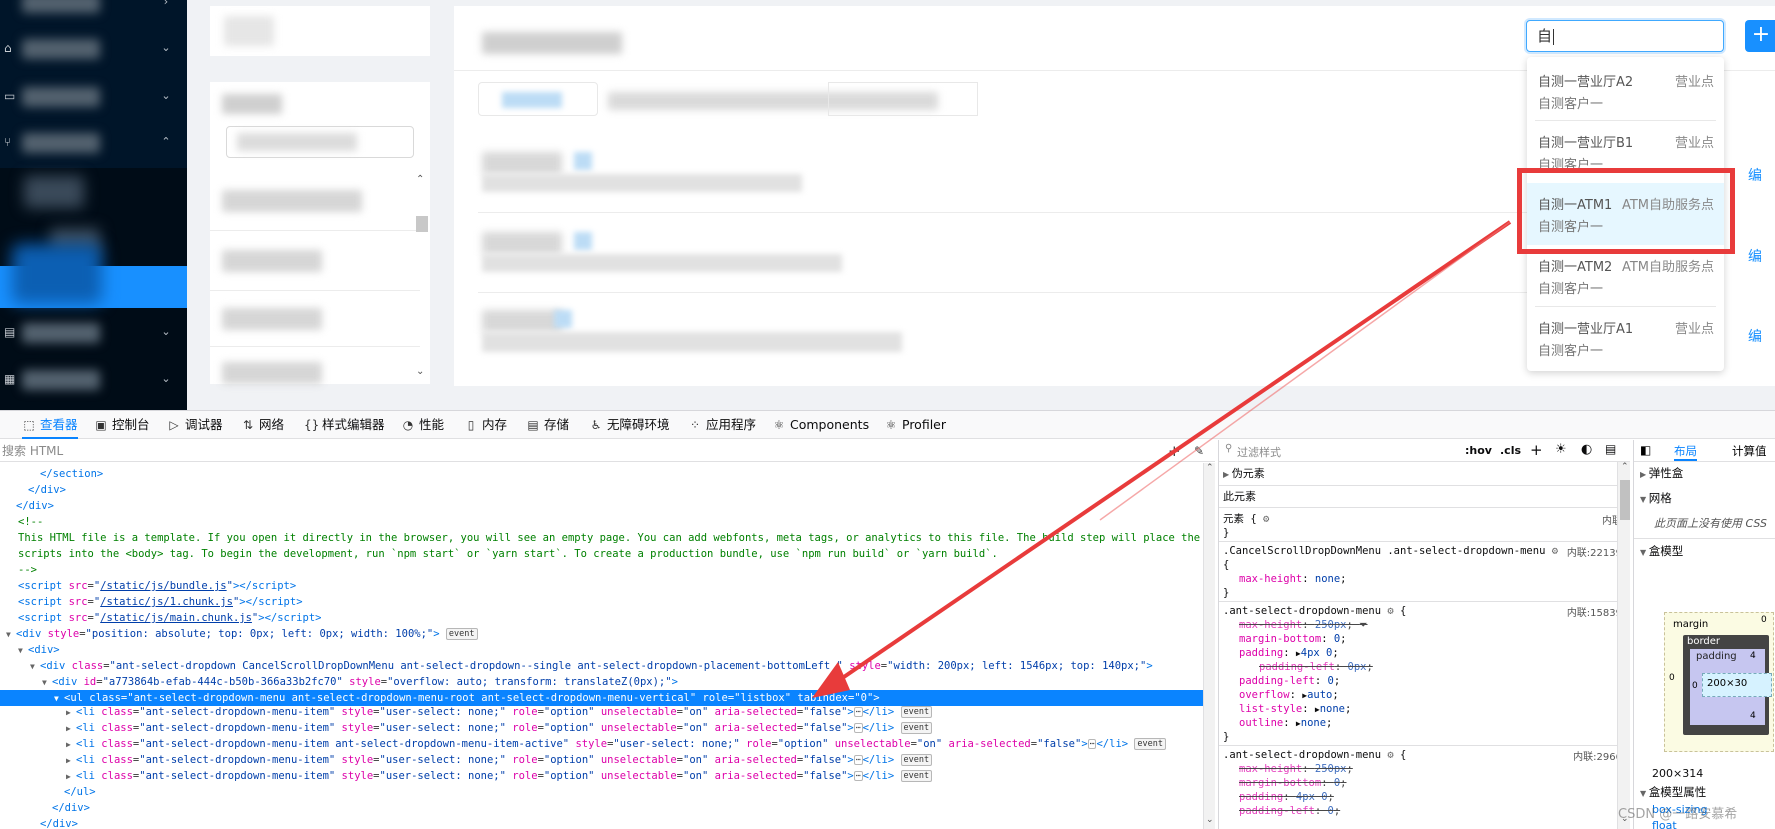  What do you see at coordinates (1174, 451) in the screenshot?
I see `add-node-icon: +` at bounding box center [1174, 451].